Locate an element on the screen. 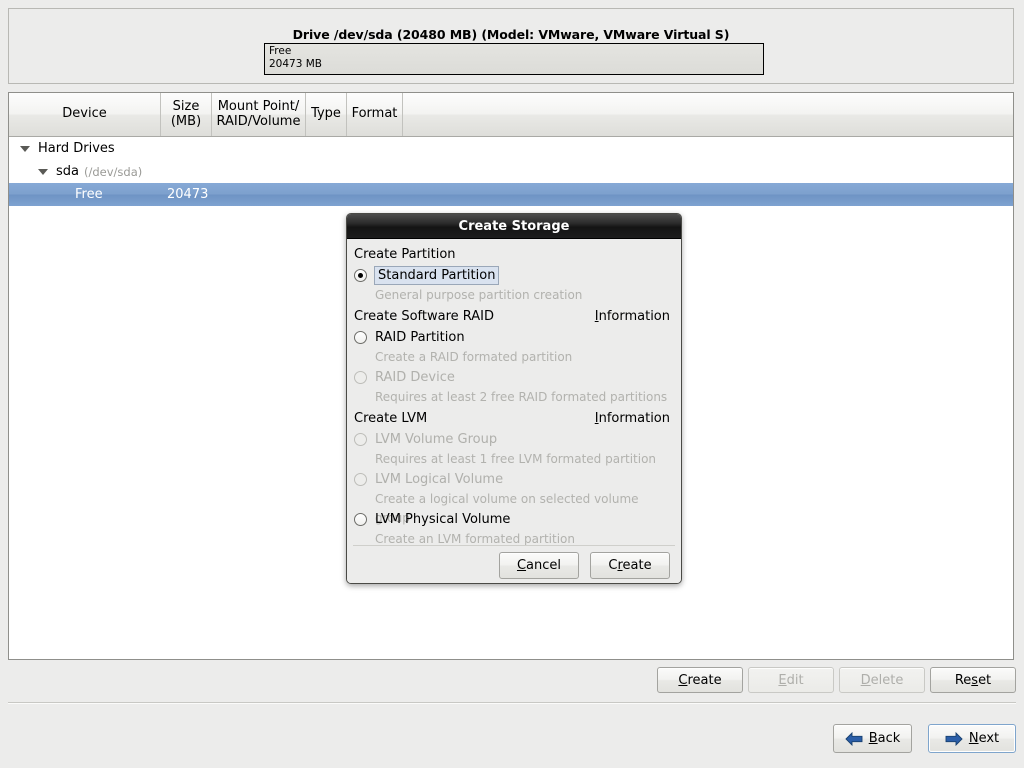 This screenshot has width=1024, height=768. column-header-device: Device is located at coordinates (85, 114).